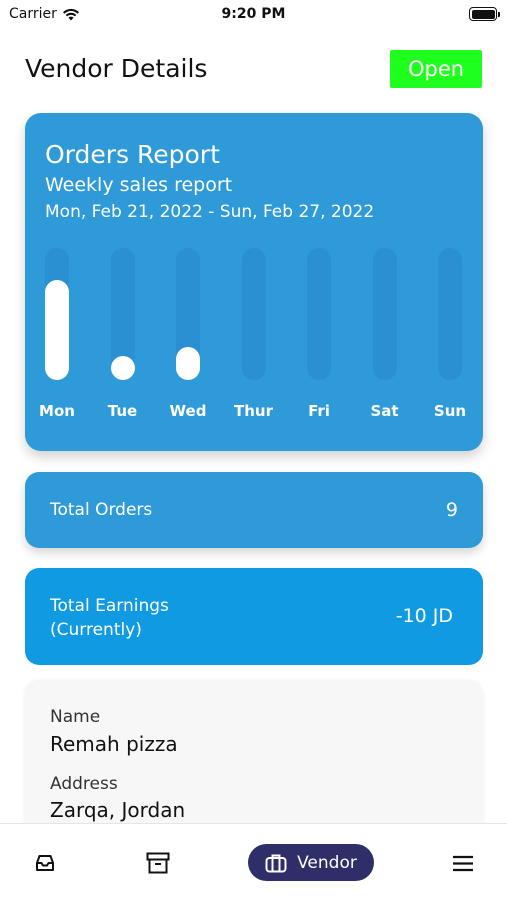  Describe the element at coordinates (450, 411) in the screenshot. I see `chart-day-label-sun: Sun` at that location.